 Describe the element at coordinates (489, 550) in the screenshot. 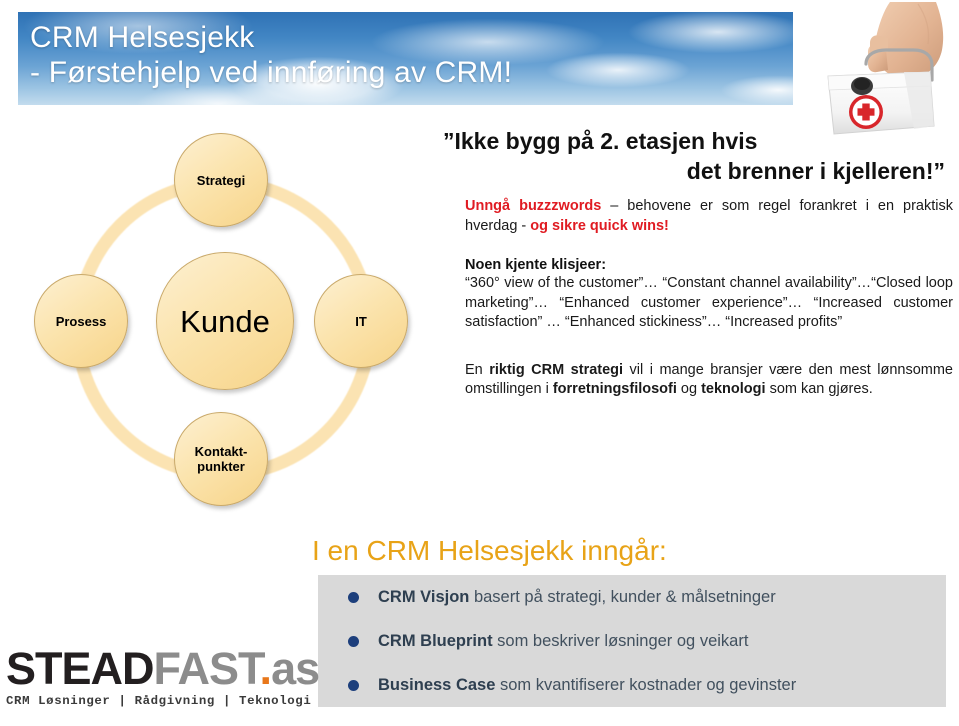

I see `inngar-heading: I en CRM Helsesjekk inngår:` at that location.